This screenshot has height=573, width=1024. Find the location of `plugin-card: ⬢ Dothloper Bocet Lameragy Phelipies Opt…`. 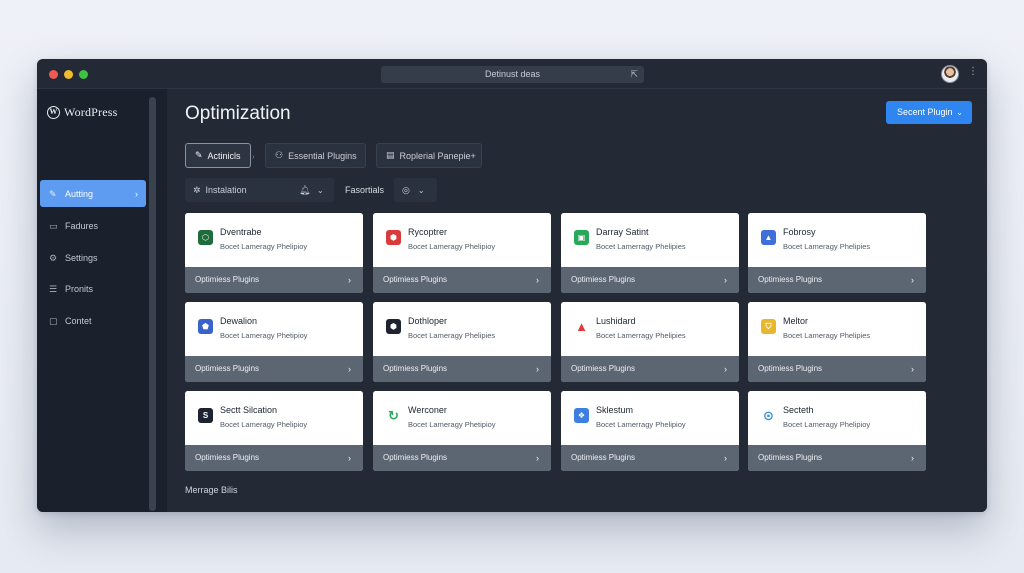

plugin-card: ⬢ Dothloper Bocet Lameragy Phelipies Opt… is located at coordinates (462, 342).